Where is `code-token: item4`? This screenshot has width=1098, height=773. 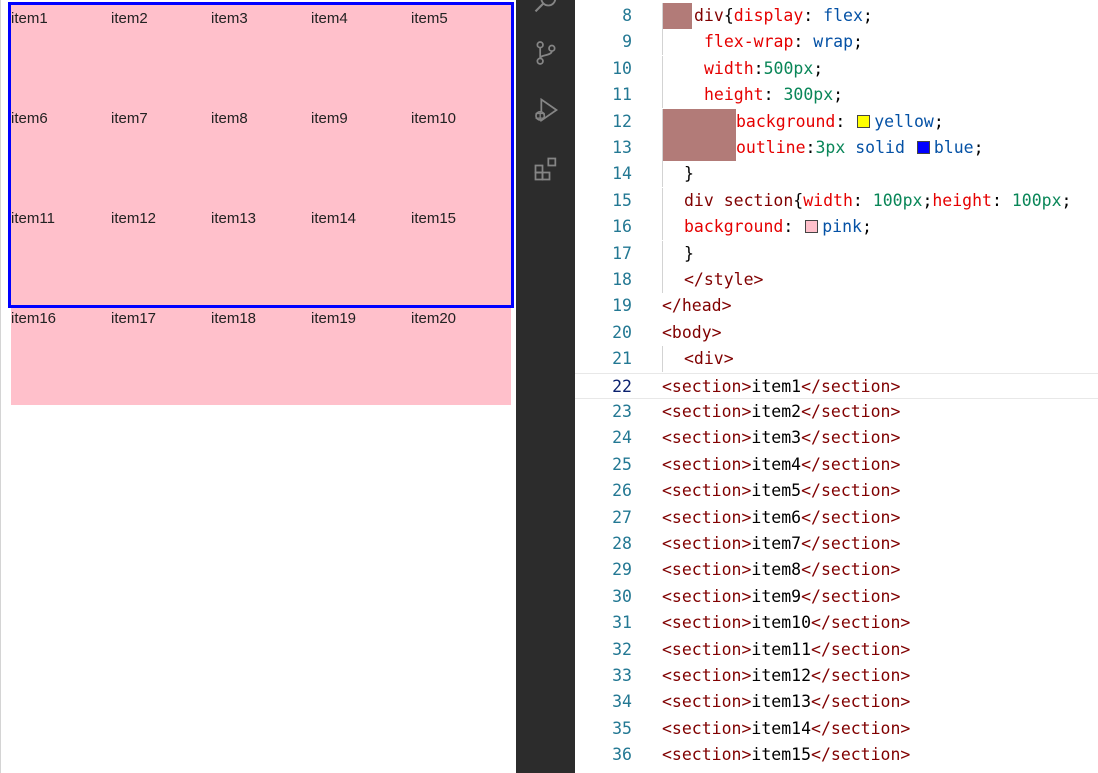
code-token: item4 is located at coordinates (776, 464).